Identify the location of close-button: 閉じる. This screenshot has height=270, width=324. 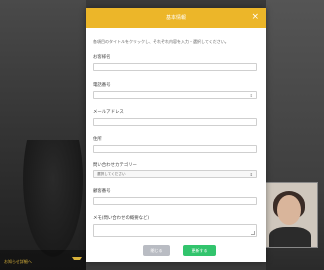
(156, 250).